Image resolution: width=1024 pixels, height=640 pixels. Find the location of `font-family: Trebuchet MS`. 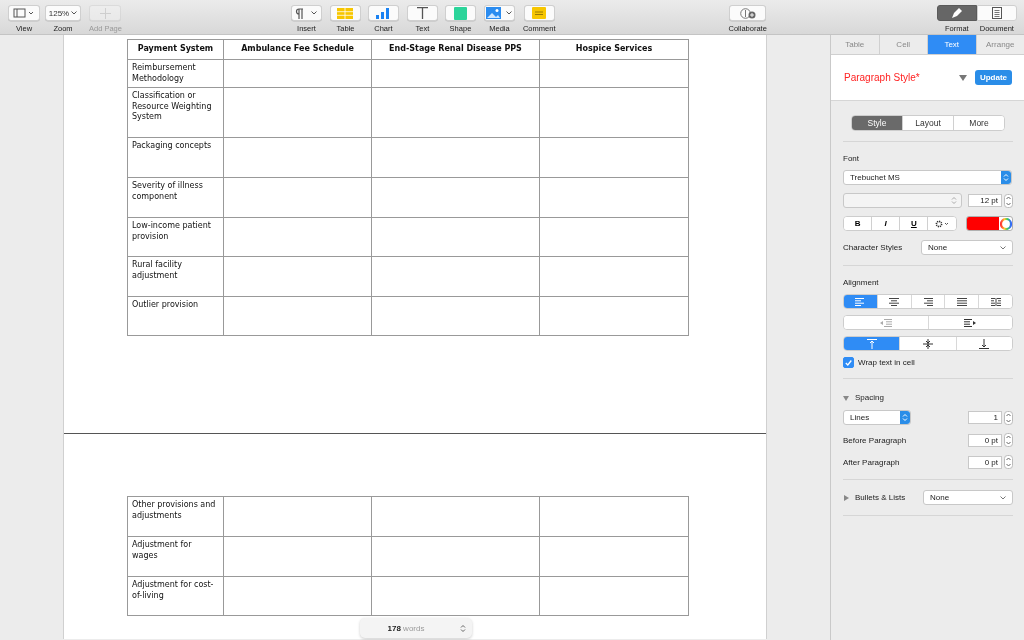

font-family: Trebuchet MS is located at coordinates (875, 177).